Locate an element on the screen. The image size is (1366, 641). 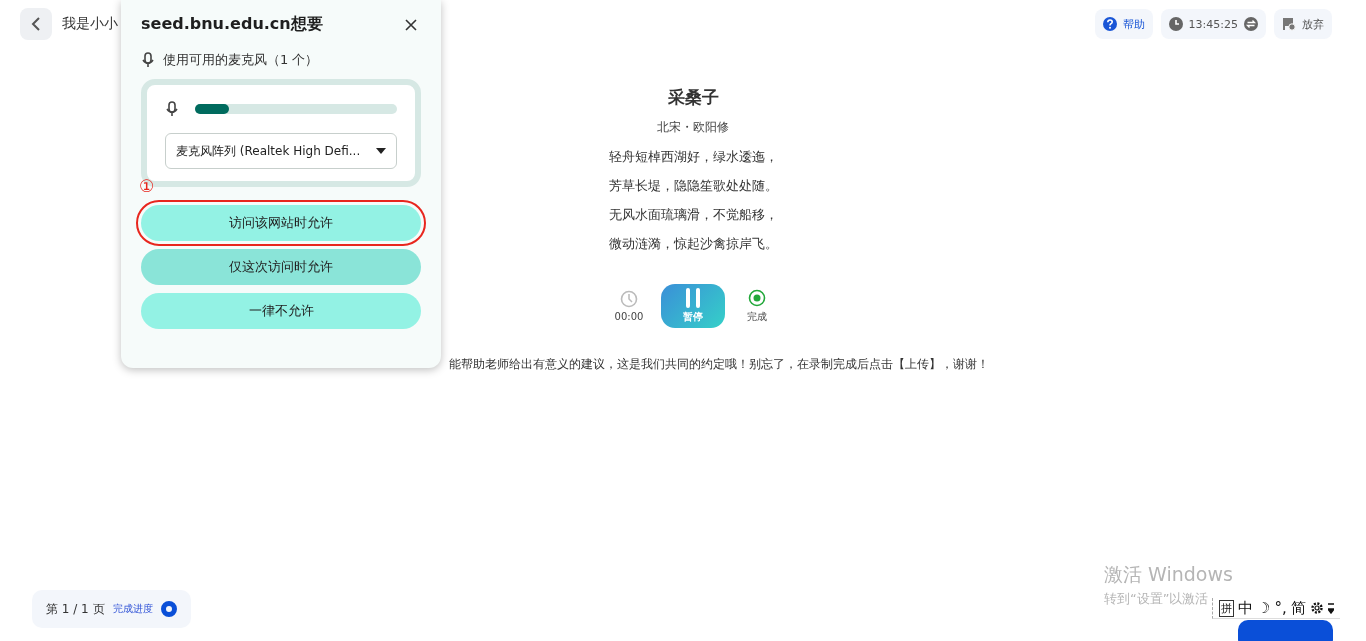
ime-toggle: ☽ is located at coordinates (1264, 608).